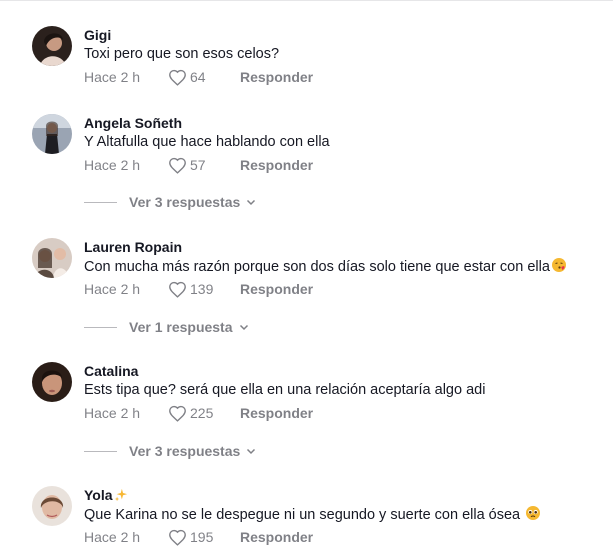 The height and width of the screenshot is (549, 613). I want to click on like-count: 139, so click(202, 289).